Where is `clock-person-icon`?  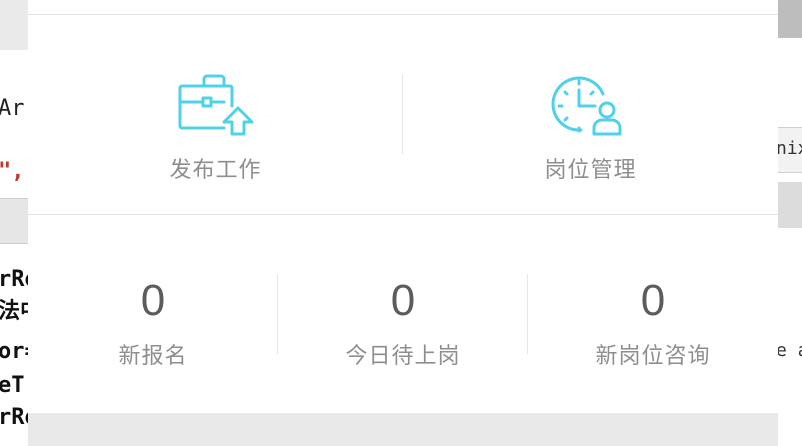
clock-person-icon is located at coordinates (586, 106).